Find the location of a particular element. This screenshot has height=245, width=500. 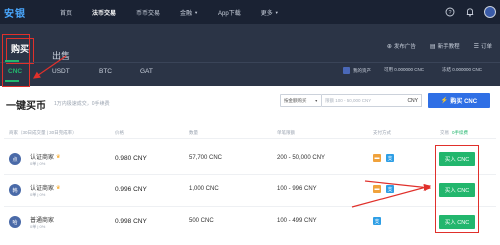

buy-mode-select: 按金额购买 ▼ is located at coordinates (301, 100).